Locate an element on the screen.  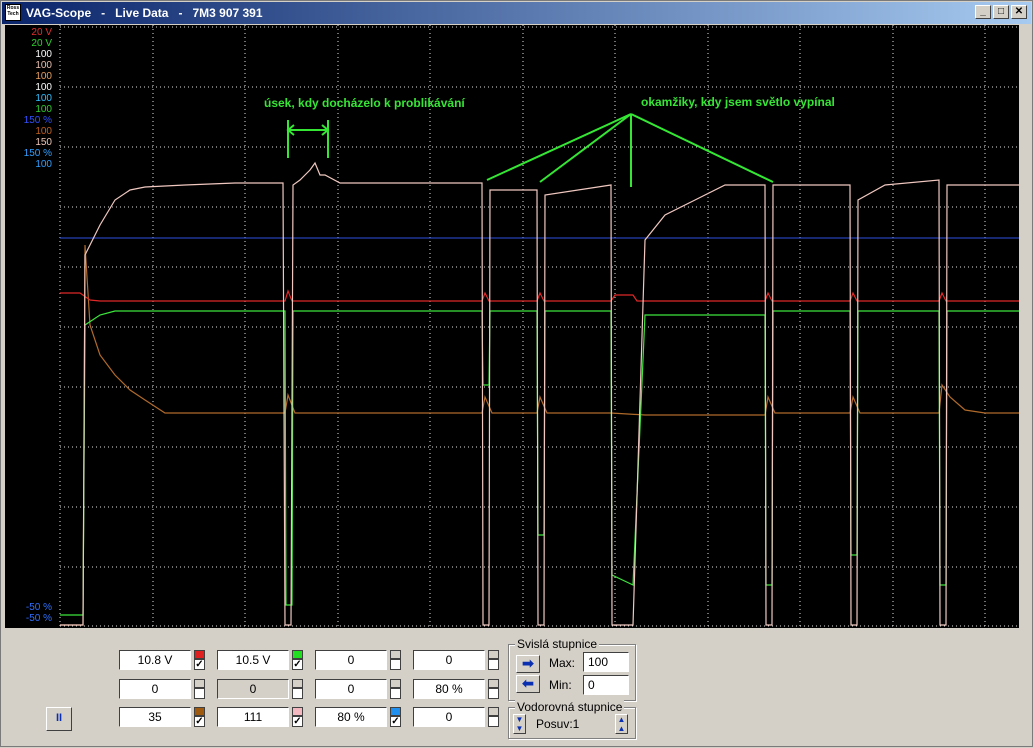
max-input: 100 is located at coordinates (606, 662).